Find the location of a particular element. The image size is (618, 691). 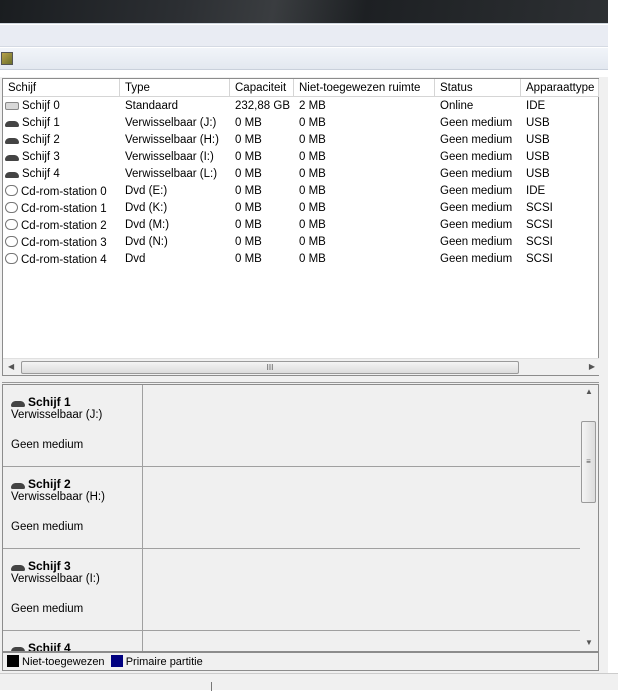

disk-name-text: Schijf 3 is located at coordinates (49, 566).